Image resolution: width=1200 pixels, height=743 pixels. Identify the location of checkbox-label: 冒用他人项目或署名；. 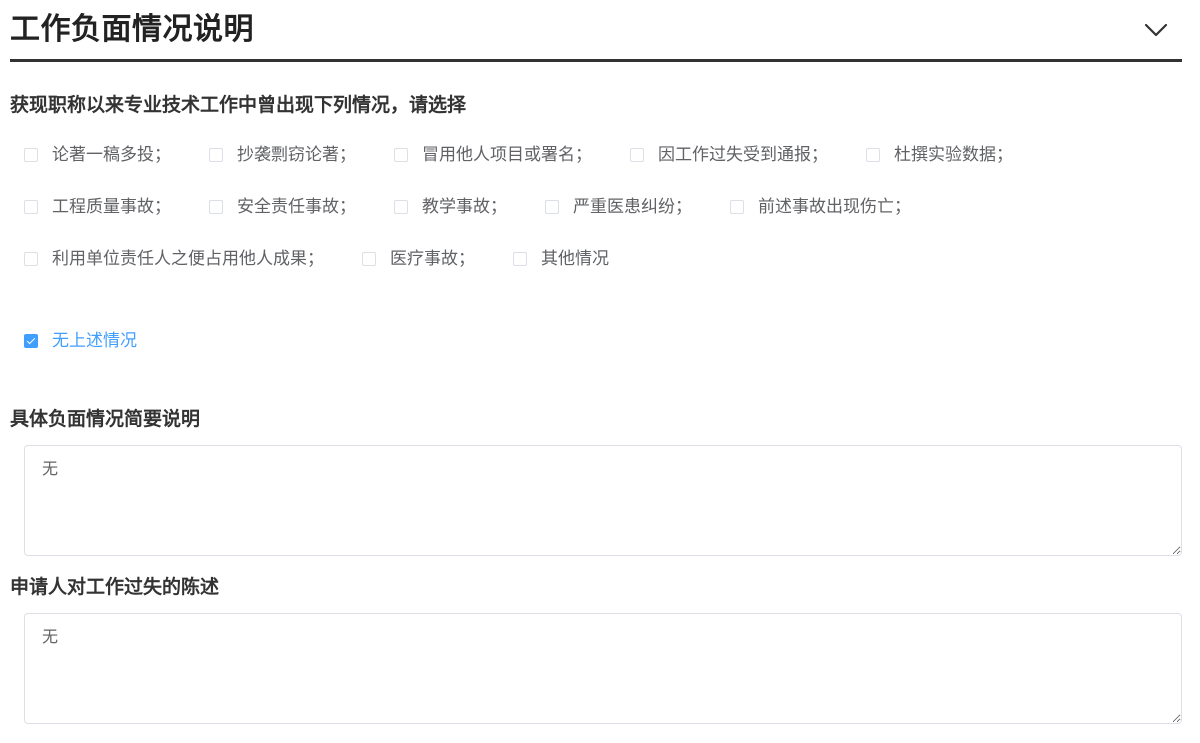
(507, 155).